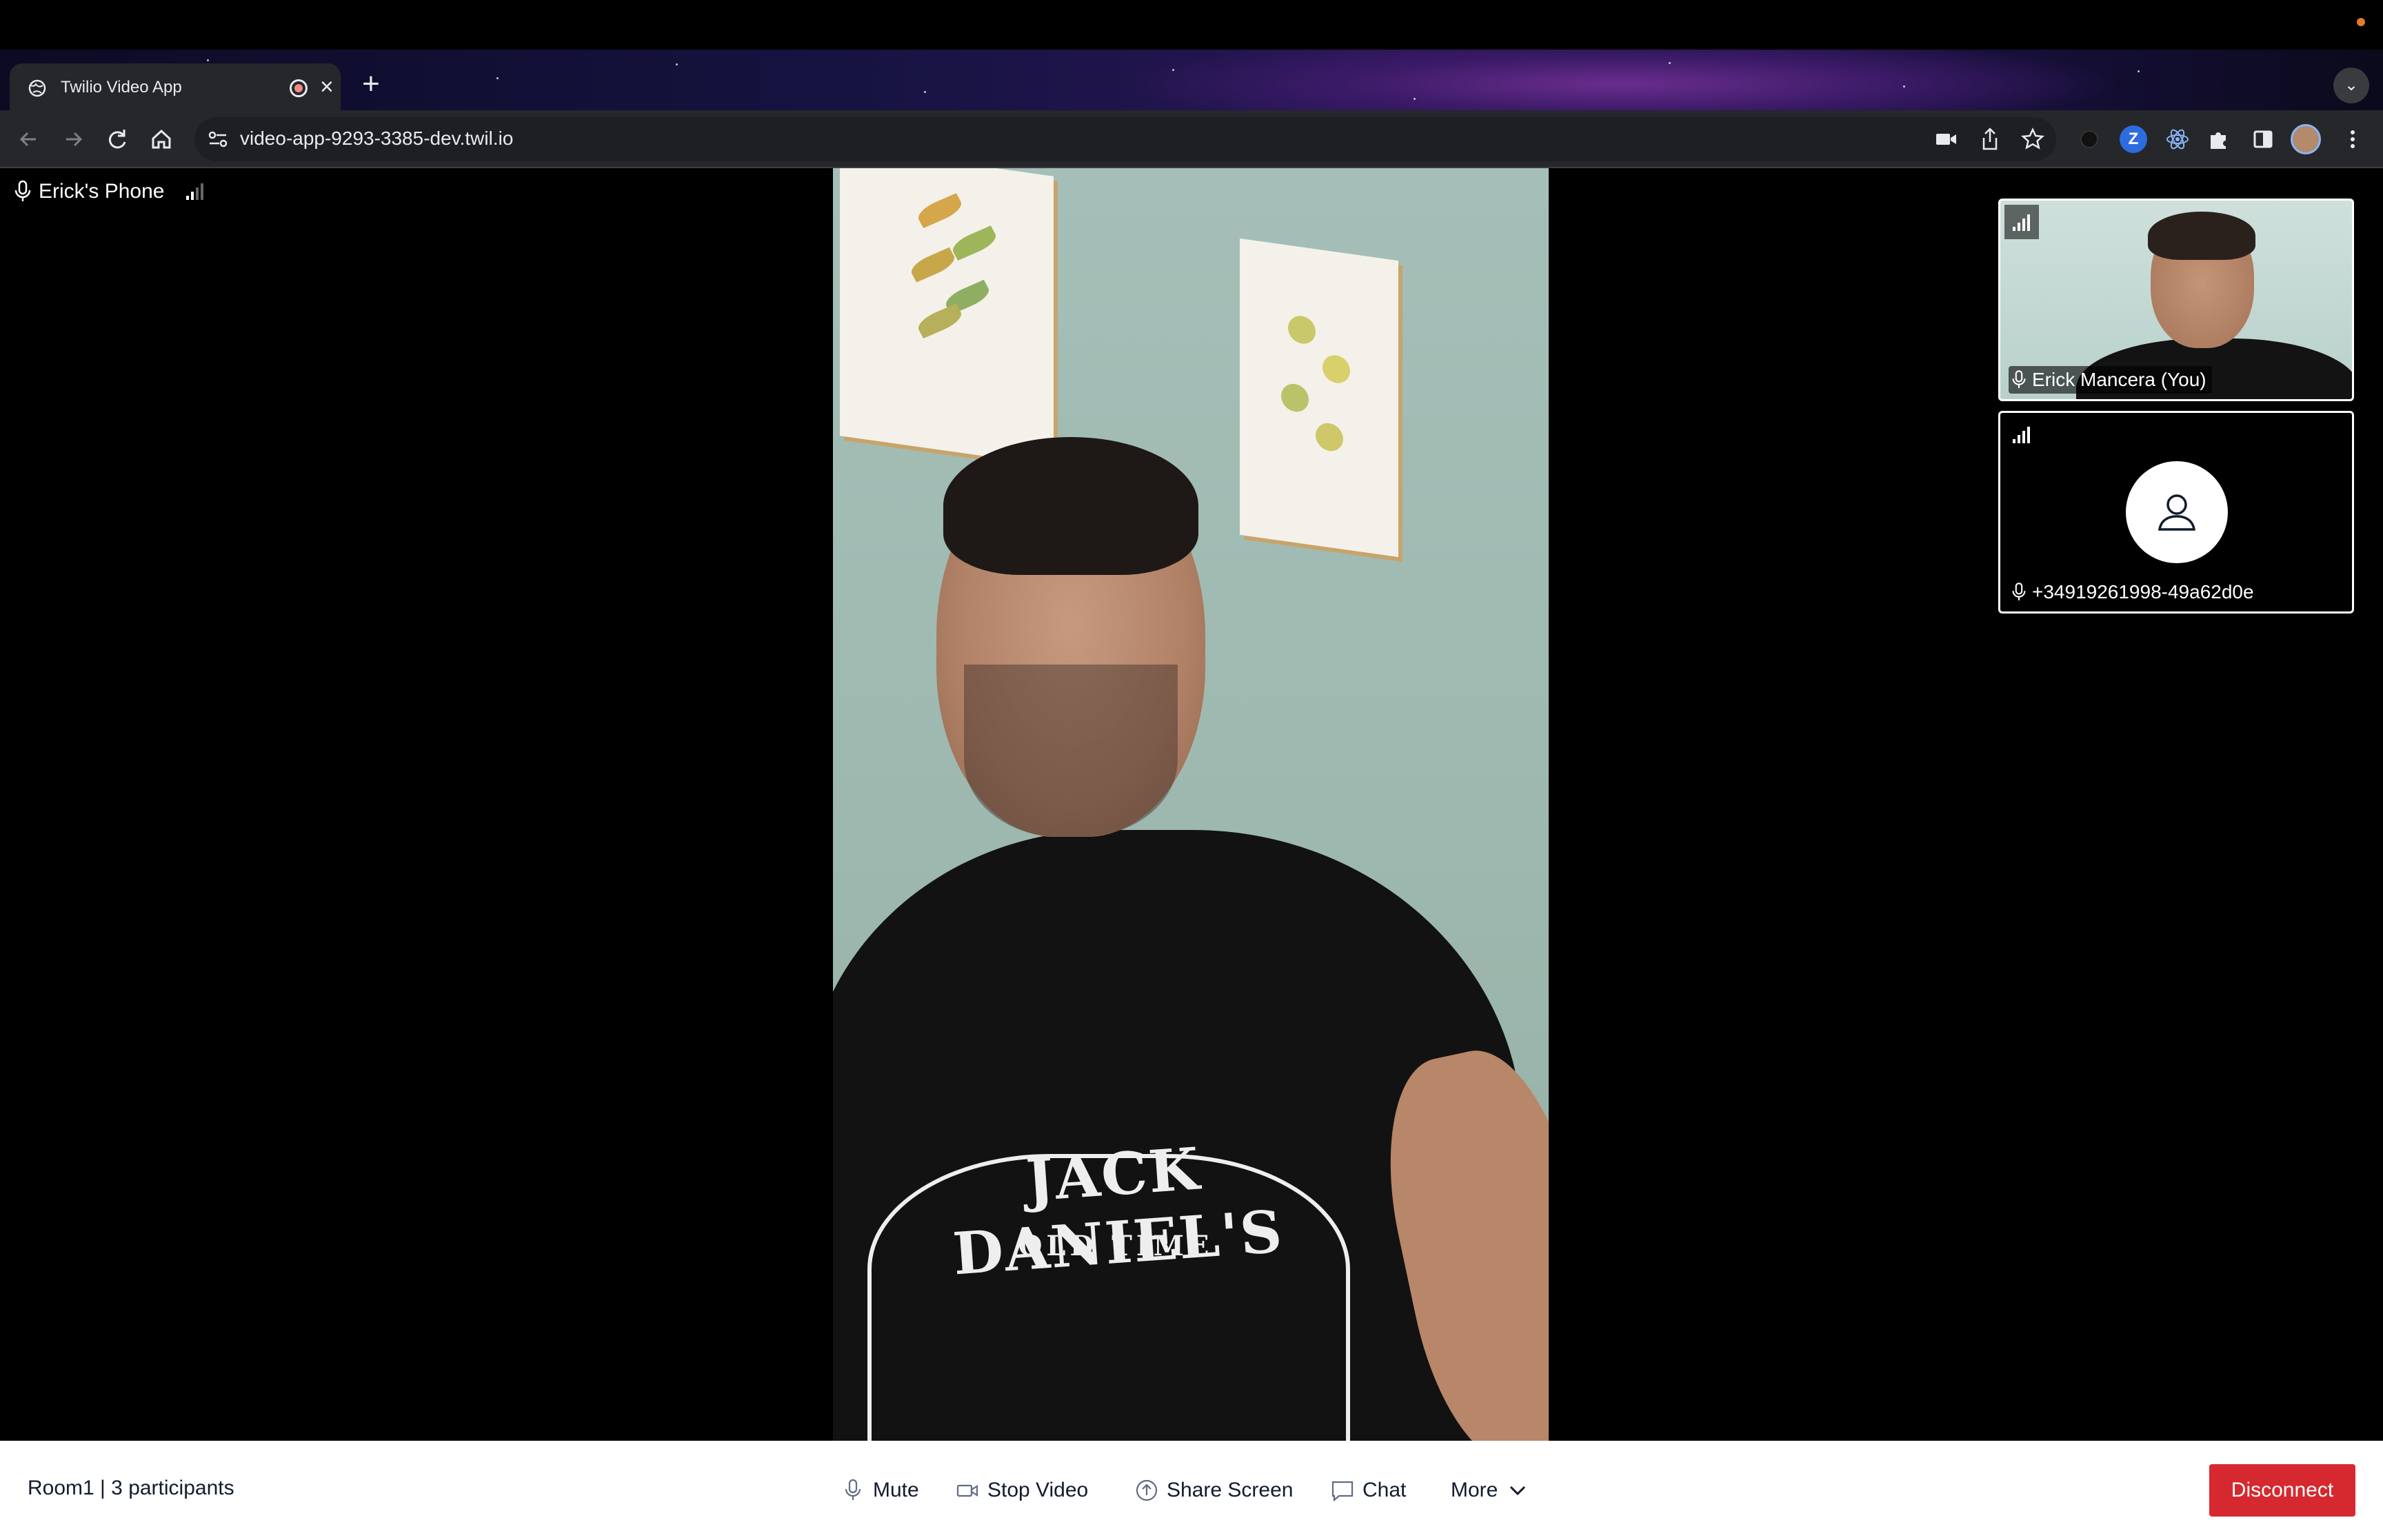  Describe the element at coordinates (102, 192) in the screenshot. I see `main-participant-name: Erick's Phone` at that location.